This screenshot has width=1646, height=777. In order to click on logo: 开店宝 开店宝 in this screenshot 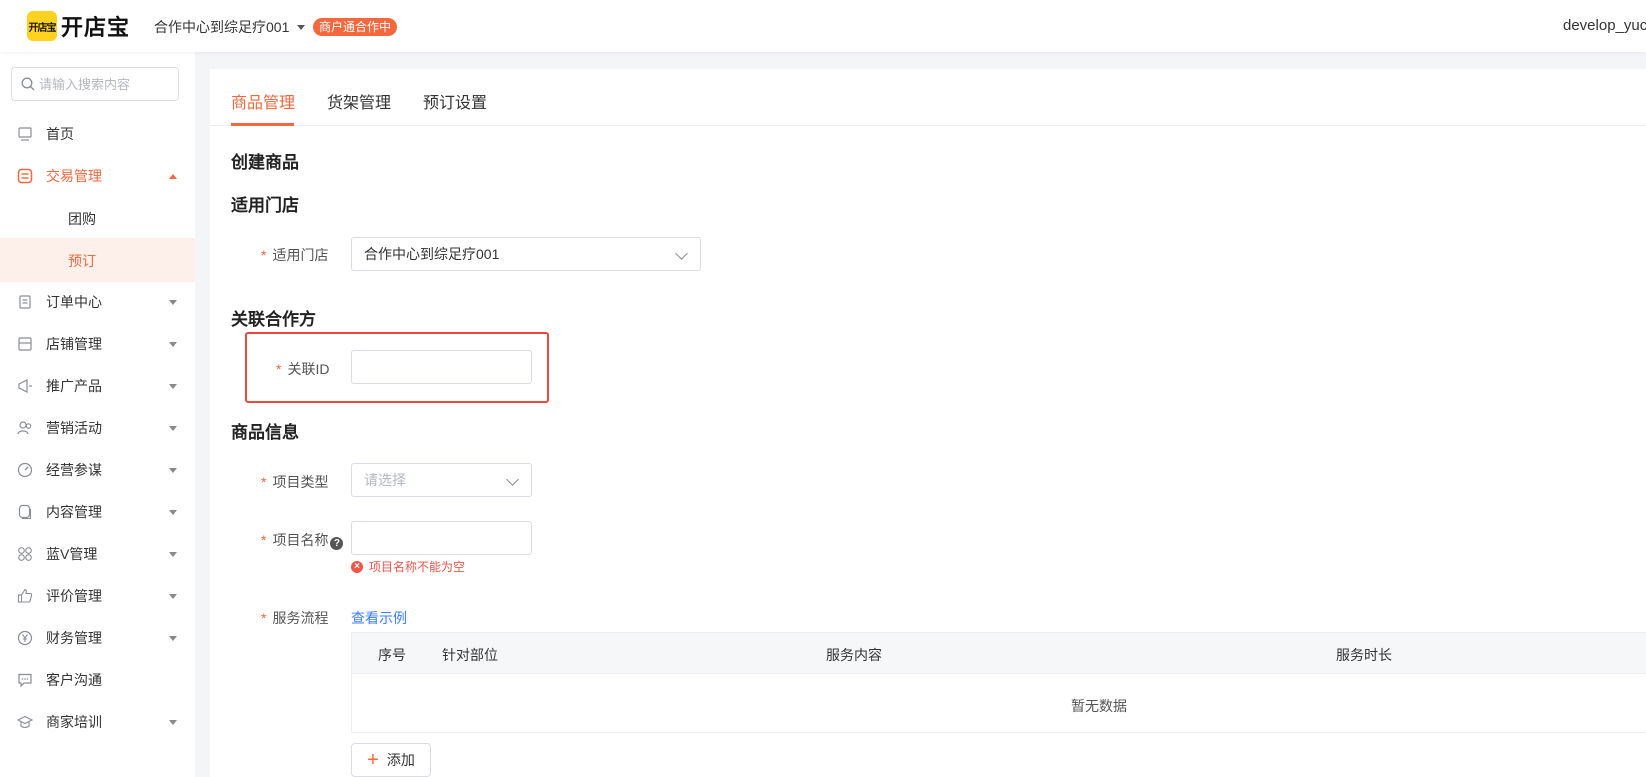, I will do `click(78, 26)`.